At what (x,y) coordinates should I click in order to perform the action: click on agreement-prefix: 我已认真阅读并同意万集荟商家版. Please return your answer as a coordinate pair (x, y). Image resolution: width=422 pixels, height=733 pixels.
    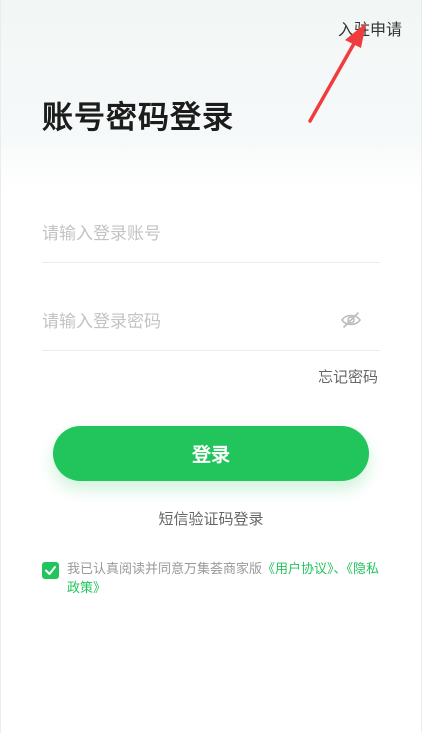
    Looking at the image, I should click on (165, 569).